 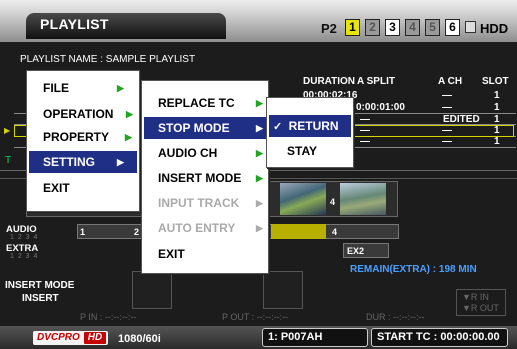 I want to click on menu-item-property: PROPERTY ▶, so click(x=83, y=137).